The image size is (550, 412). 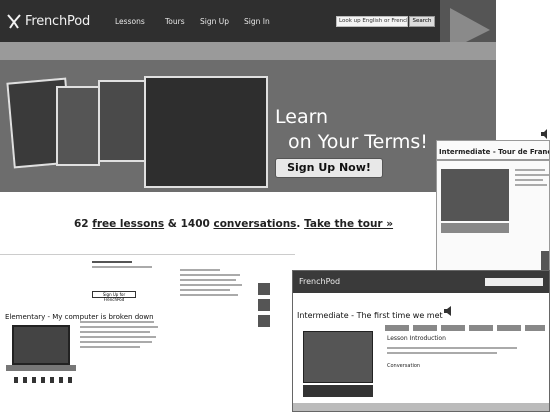 I want to click on lesson-intro-heading: Lesson Introduction, so click(x=416, y=338).